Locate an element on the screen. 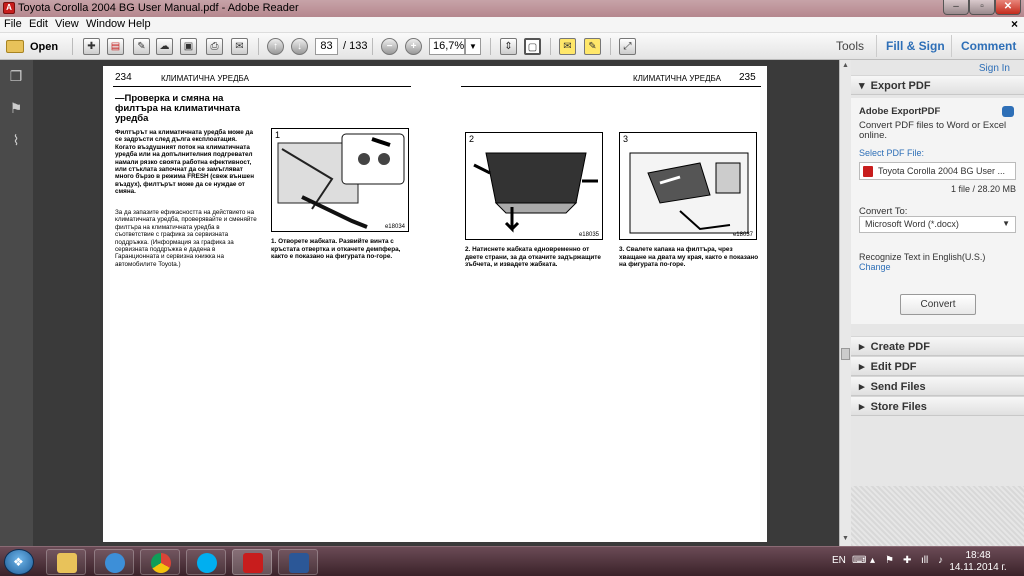 This screenshot has width=1024, height=576. fill-sign-pane-button: Fill & Sign is located at coordinates (915, 46).